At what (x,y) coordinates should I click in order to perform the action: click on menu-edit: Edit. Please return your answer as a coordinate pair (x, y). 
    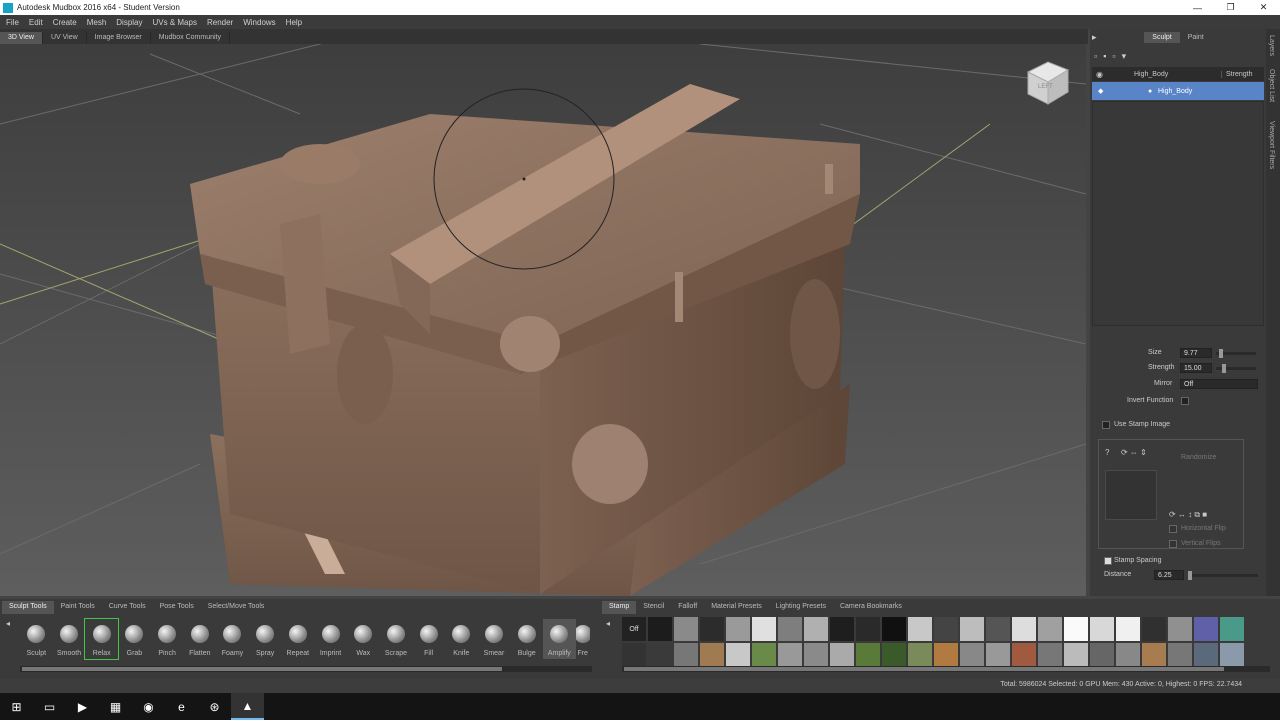
    Looking at the image, I should click on (36, 22).